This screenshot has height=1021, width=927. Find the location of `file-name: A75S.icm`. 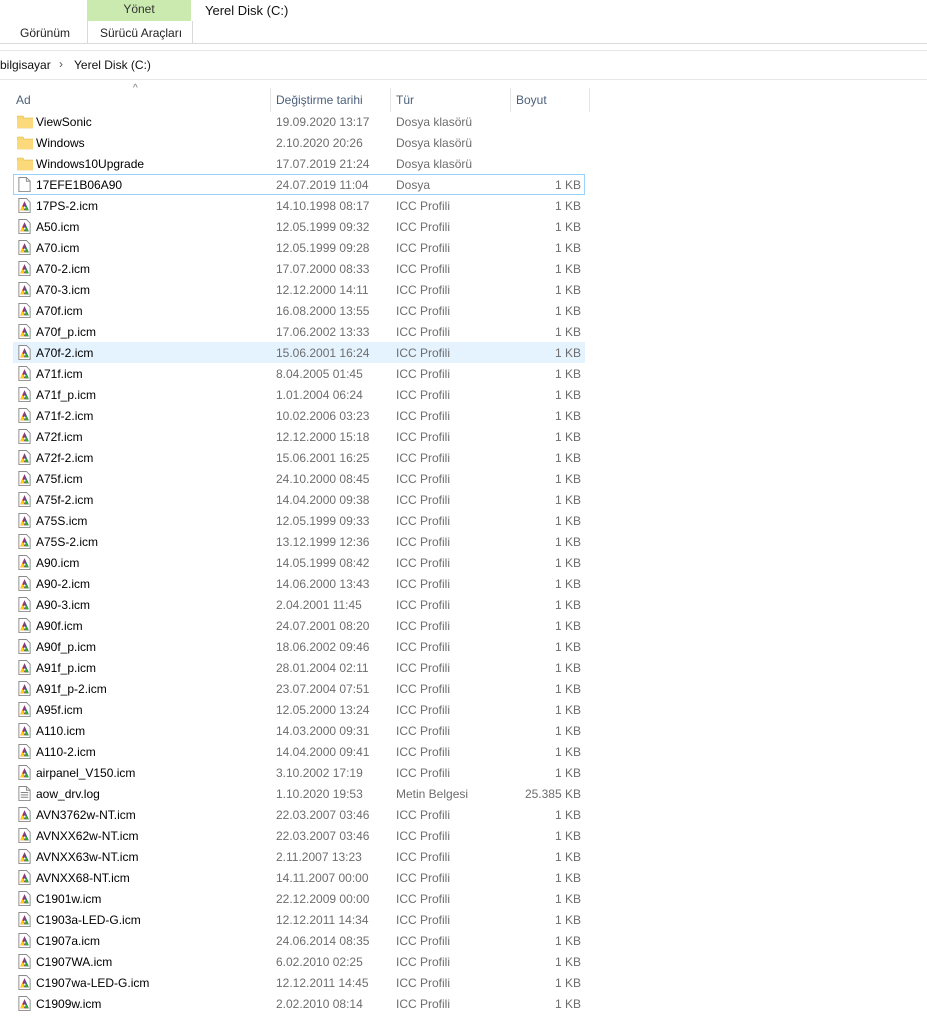

file-name: A75S.icm is located at coordinates (62, 521).